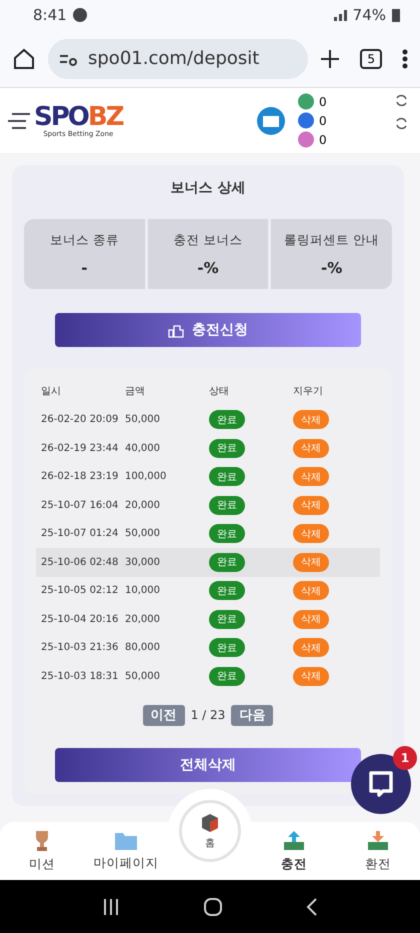 Image resolution: width=420 pixels, height=933 pixels. Describe the element at coordinates (80, 676) in the screenshot. I see `date-cell-text: 25-10-03 18:31` at that location.